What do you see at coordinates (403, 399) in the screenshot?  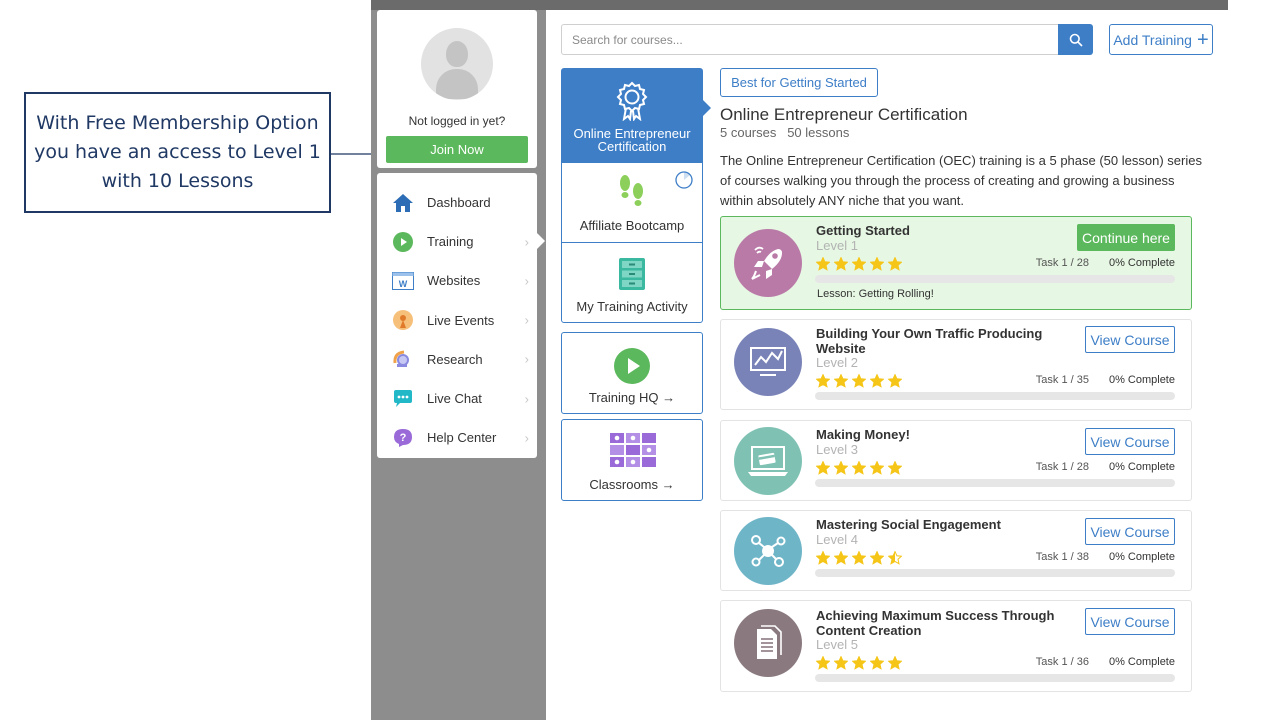 I see `chat-icon` at bounding box center [403, 399].